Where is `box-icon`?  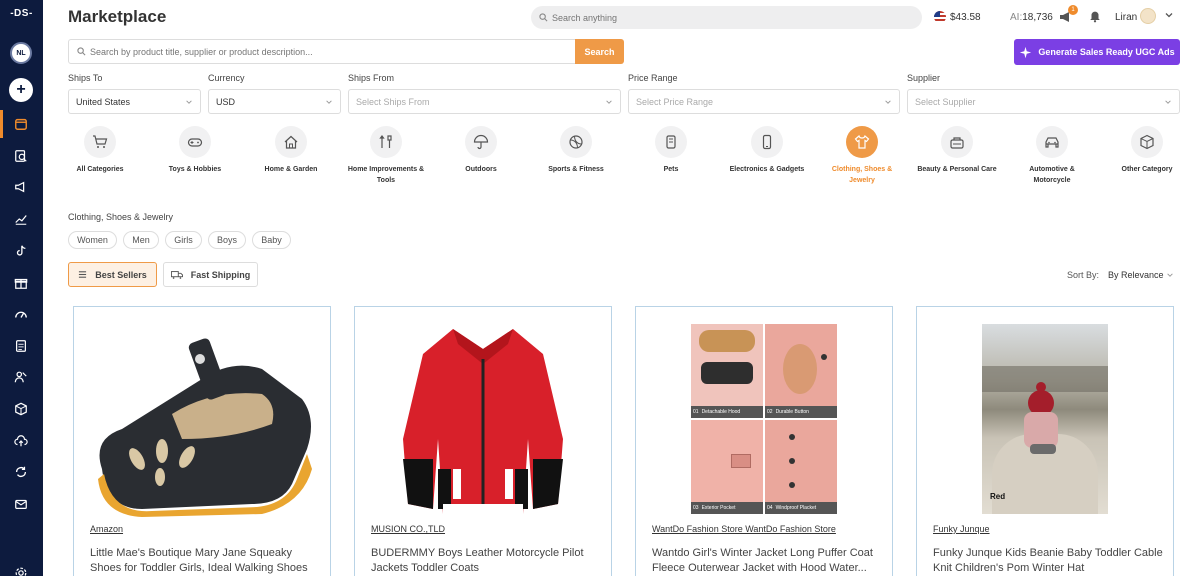
box-icon is located at coordinates (21, 409).